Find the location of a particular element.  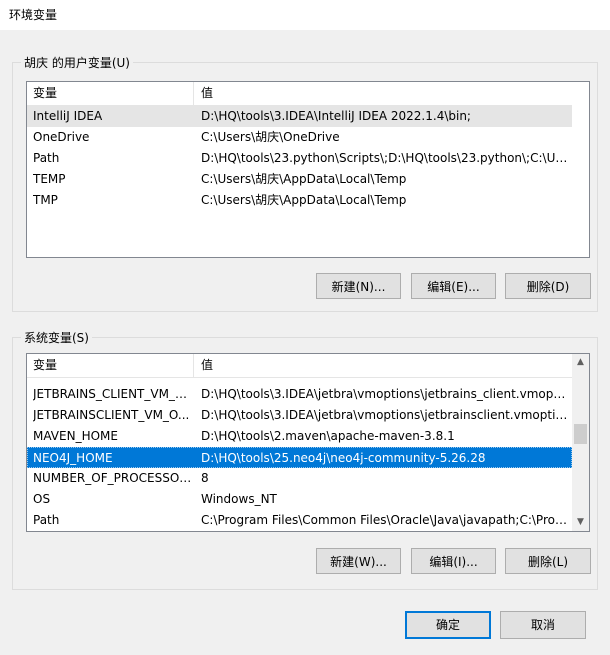

system-list-header: 变量 值 is located at coordinates (299, 366).